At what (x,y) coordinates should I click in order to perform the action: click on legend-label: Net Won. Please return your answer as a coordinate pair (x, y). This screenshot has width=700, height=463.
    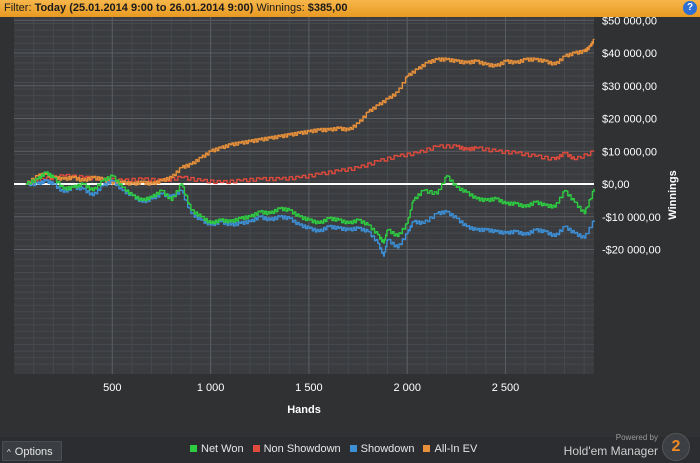
    Looking at the image, I should click on (222, 449).